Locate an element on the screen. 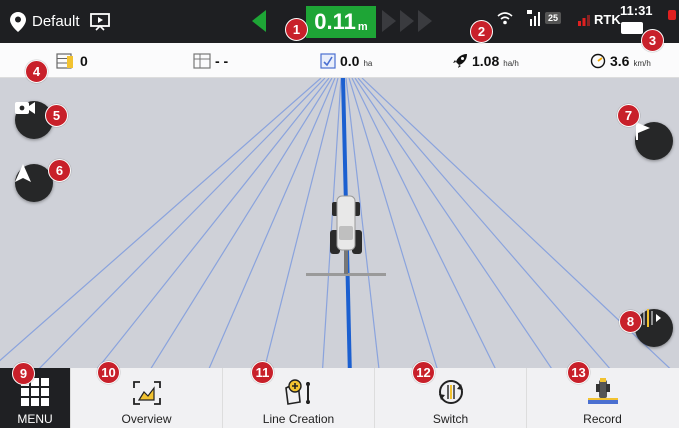 The height and width of the screenshot is (428, 679). callout-marker: 10 is located at coordinates (108, 372).